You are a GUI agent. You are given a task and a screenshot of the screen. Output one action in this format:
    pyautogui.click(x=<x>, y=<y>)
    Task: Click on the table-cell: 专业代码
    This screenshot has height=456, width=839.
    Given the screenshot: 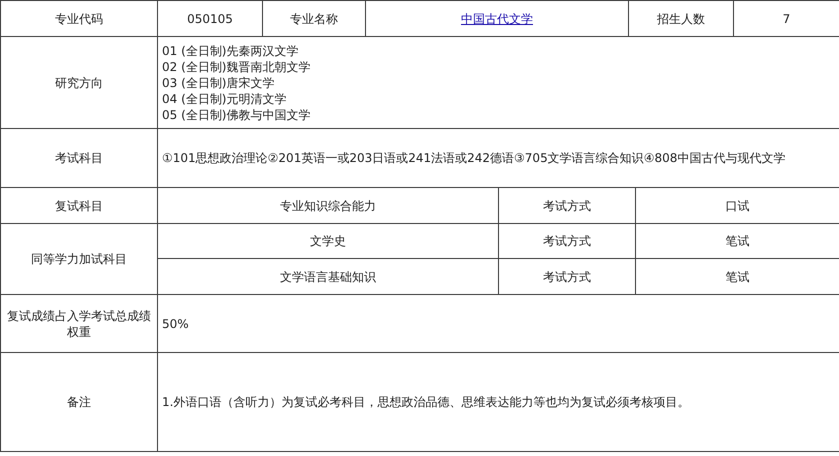 What is the action you would take?
    pyautogui.click(x=79, y=18)
    